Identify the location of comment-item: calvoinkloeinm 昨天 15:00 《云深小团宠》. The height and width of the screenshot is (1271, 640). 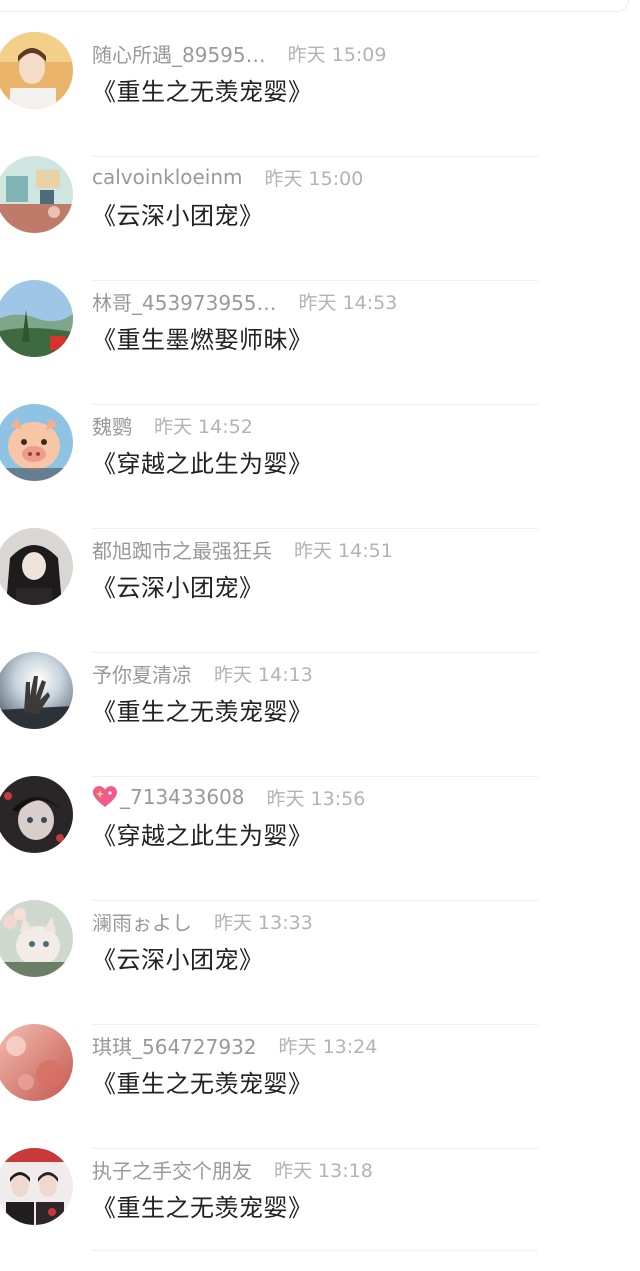
(320, 216).